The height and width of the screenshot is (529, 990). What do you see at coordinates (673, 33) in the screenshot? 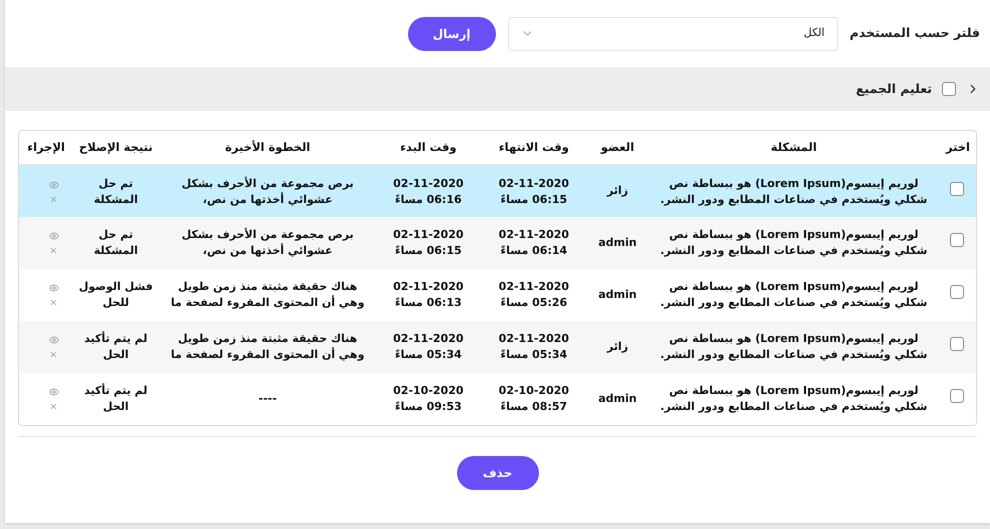
I see `user-select: الكل` at bounding box center [673, 33].